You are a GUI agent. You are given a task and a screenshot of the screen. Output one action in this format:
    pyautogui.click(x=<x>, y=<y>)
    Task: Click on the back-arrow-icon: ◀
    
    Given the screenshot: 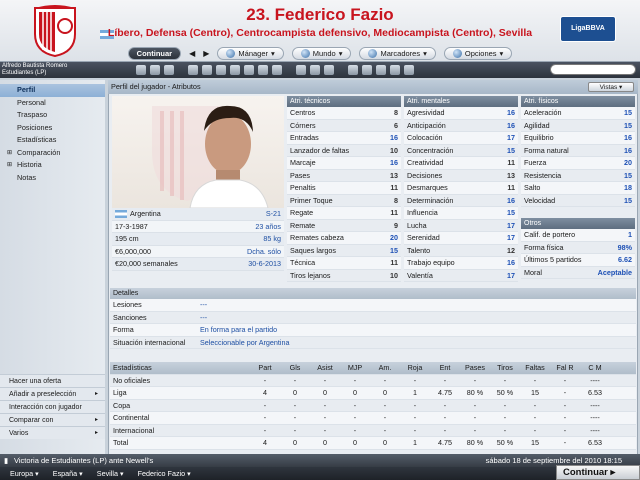 What is the action you would take?
    pyautogui.click(x=192, y=53)
    